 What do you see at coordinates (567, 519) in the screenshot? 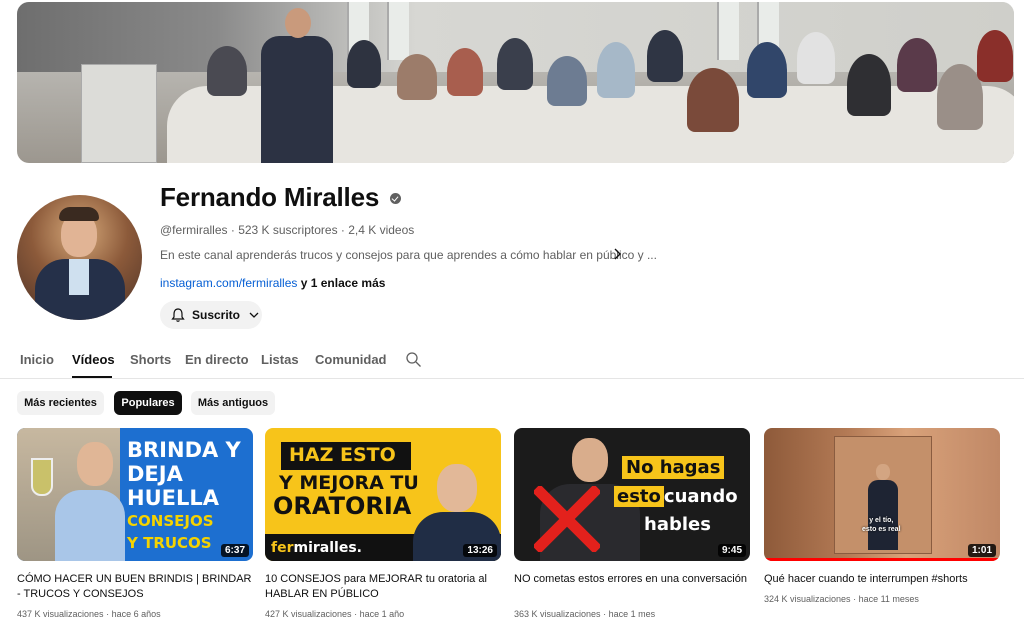
I see `red-x-icon` at bounding box center [567, 519].